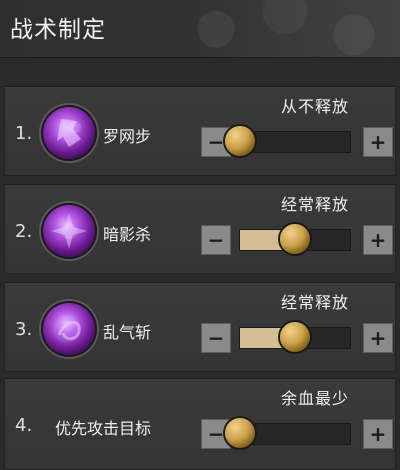 Image resolution: width=400 pixels, height=470 pixels. I want to click on skill-name: 乱气斩, so click(127, 332).